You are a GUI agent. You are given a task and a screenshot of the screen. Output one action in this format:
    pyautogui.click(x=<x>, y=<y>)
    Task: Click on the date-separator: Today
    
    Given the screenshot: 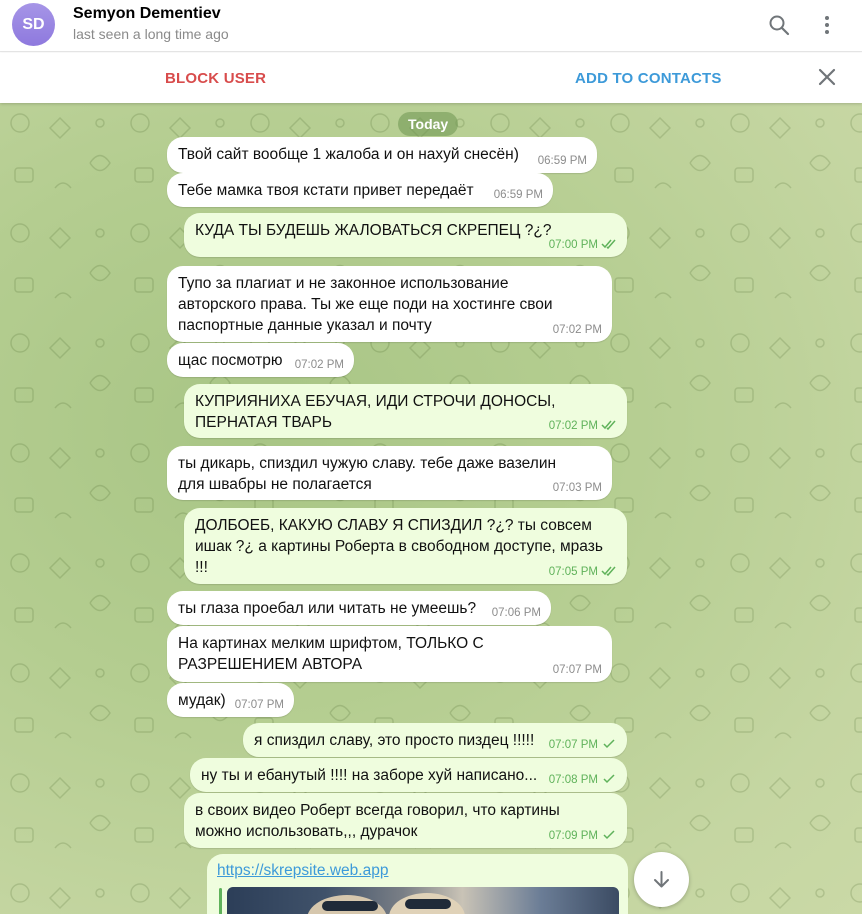 What is the action you would take?
    pyautogui.click(x=428, y=124)
    